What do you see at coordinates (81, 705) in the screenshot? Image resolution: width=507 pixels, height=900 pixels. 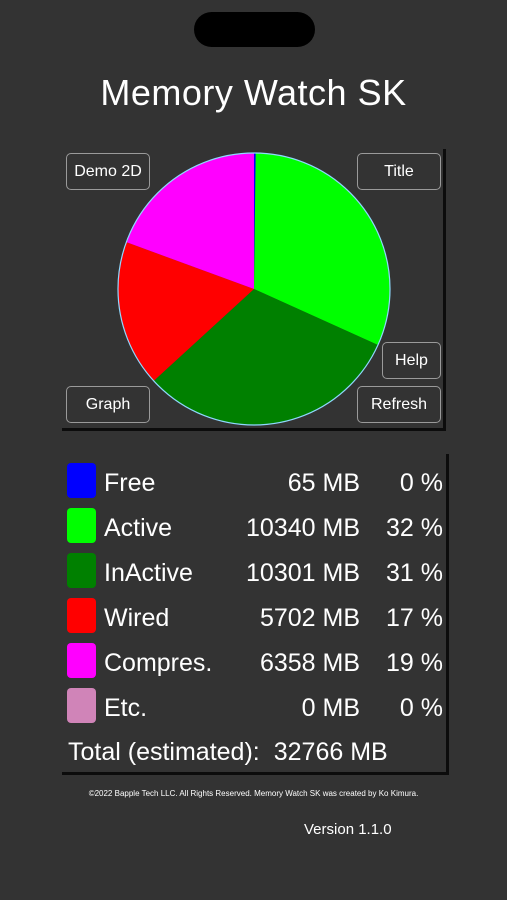 I see `etc-color-swatch` at bounding box center [81, 705].